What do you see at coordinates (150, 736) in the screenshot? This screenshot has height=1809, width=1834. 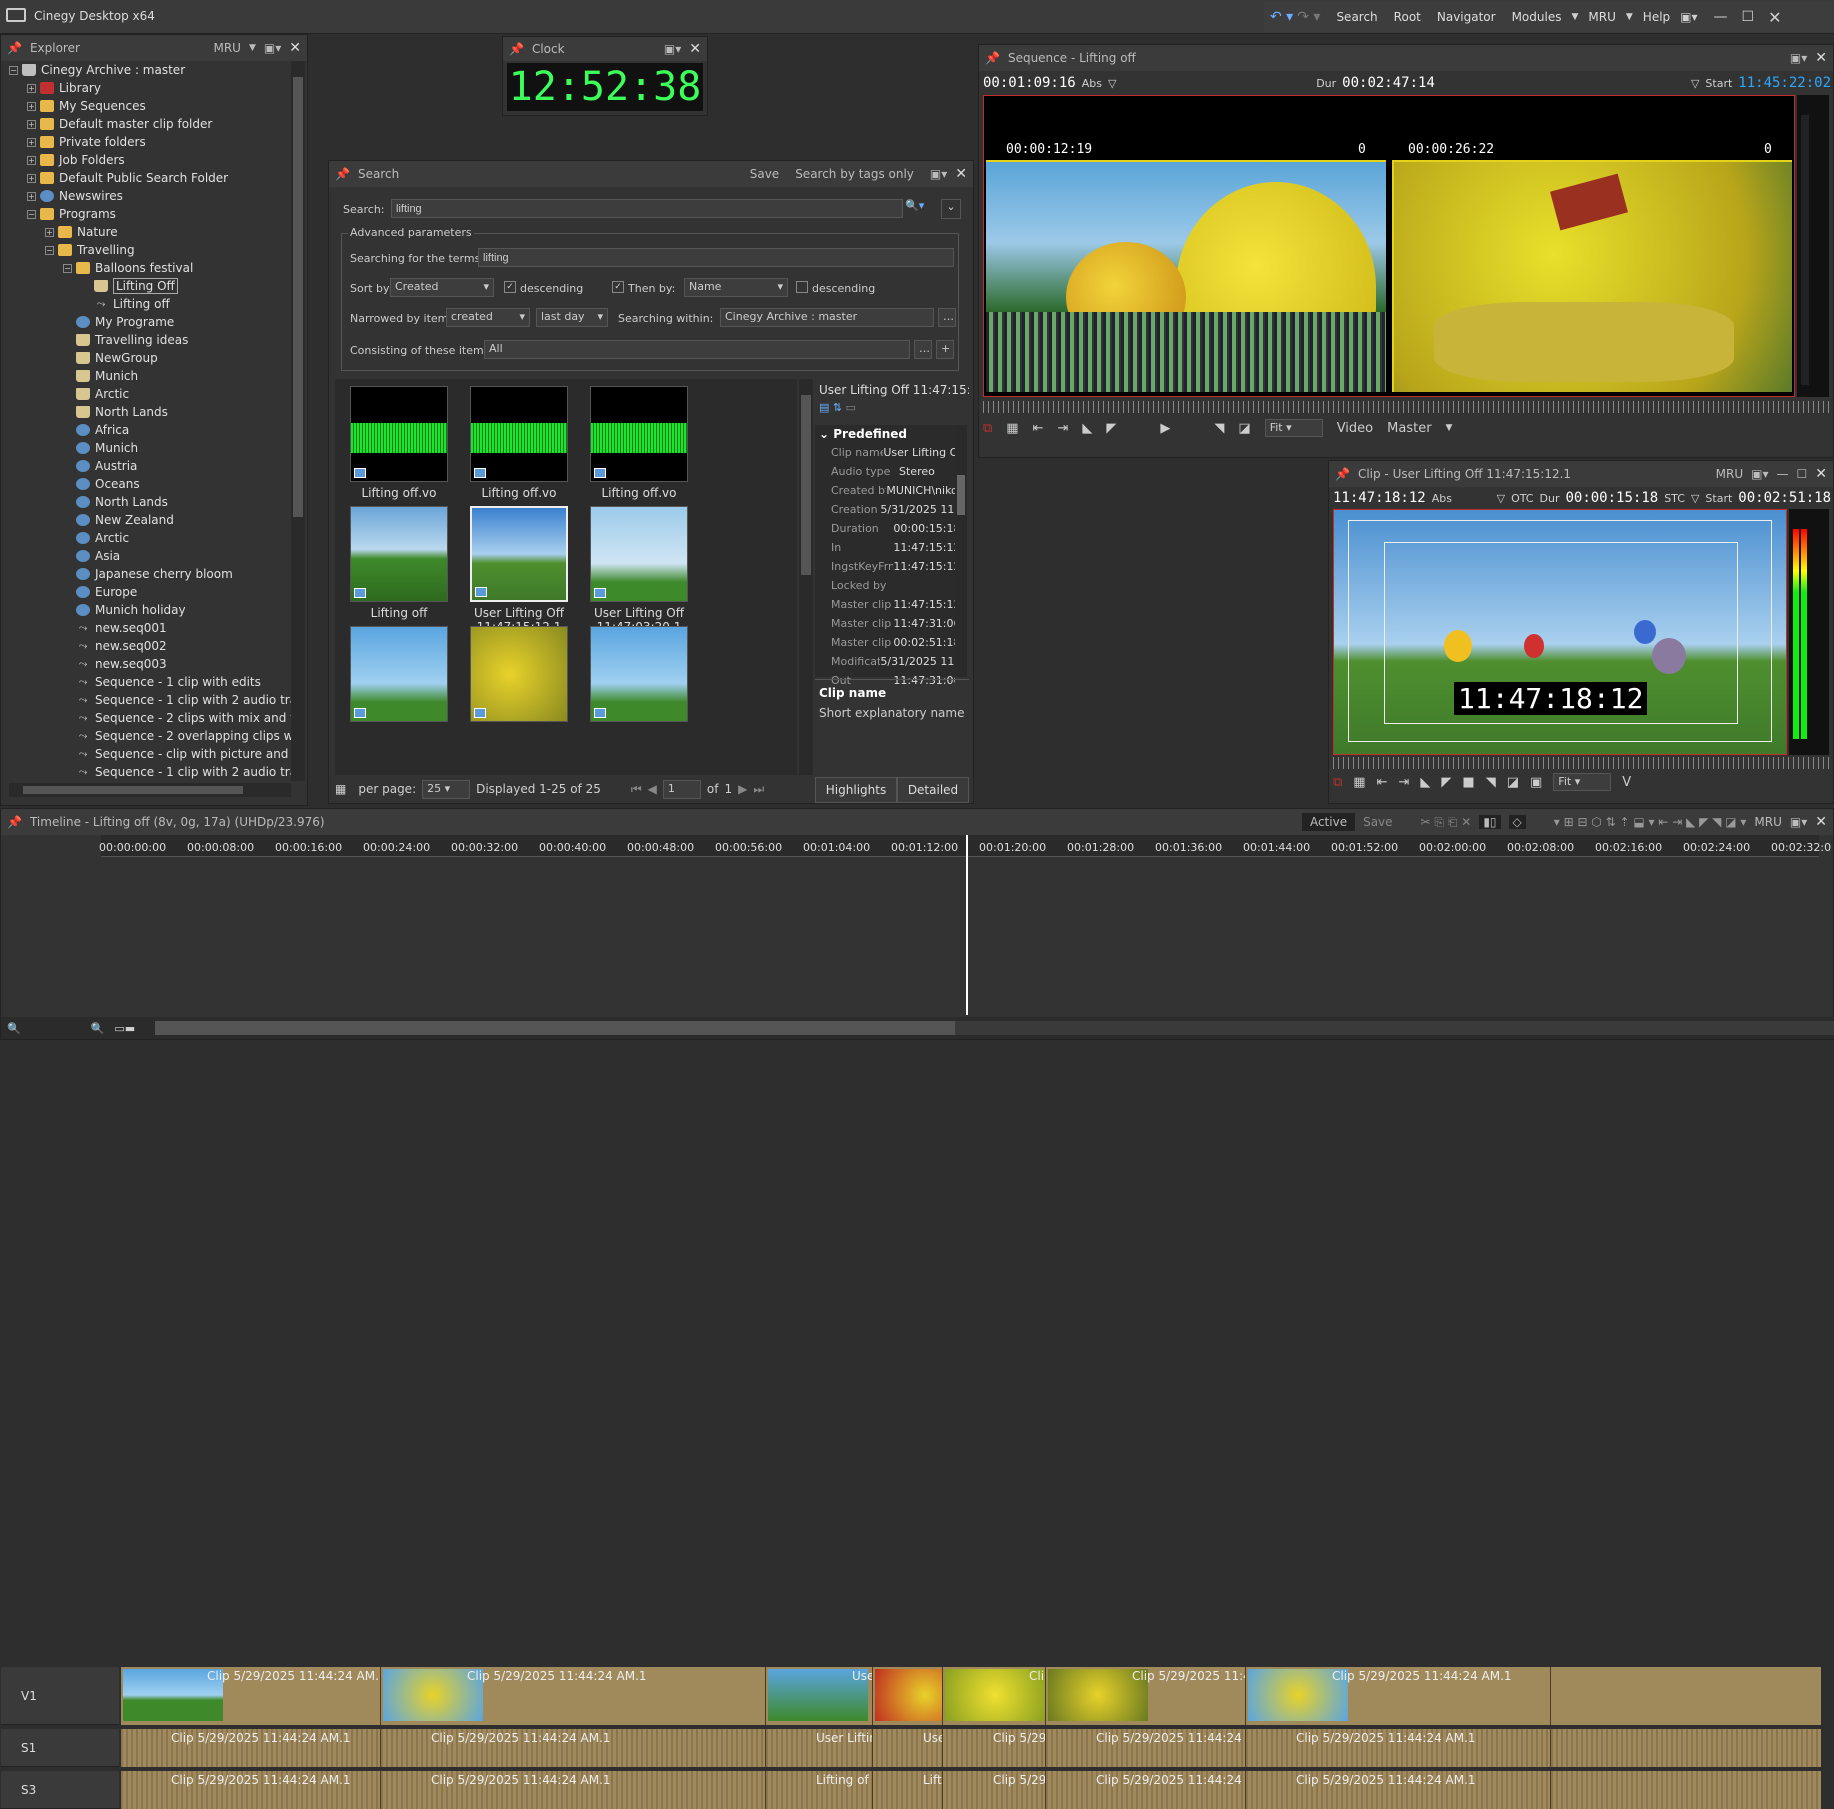 I see `tree-item: ⤳ Sequence - 2 overlapping clips with` at bounding box center [150, 736].